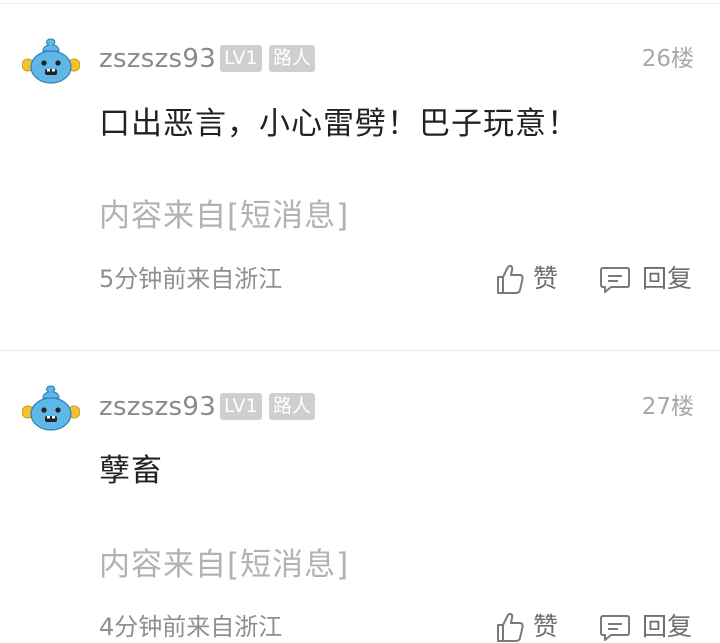 This screenshot has height=643, width=720. I want to click on comment-content: 口出恶言，小心雷劈！巴子玩意！, so click(339, 124).